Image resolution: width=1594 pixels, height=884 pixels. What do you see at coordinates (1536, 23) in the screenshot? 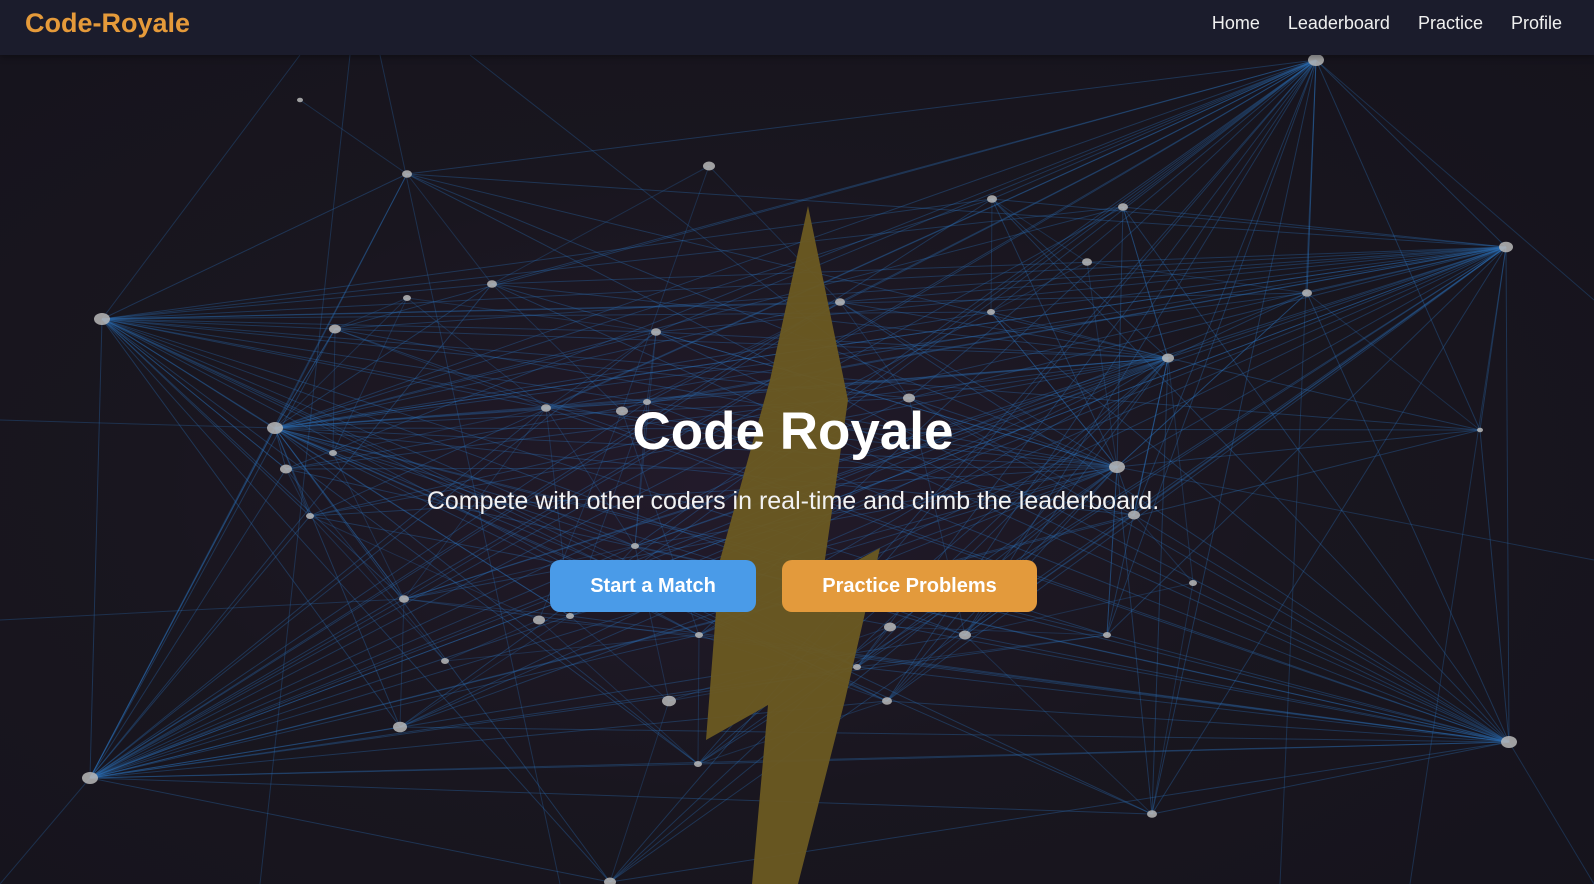
I see `nav-profile: Profile` at bounding box center [1536, 23].